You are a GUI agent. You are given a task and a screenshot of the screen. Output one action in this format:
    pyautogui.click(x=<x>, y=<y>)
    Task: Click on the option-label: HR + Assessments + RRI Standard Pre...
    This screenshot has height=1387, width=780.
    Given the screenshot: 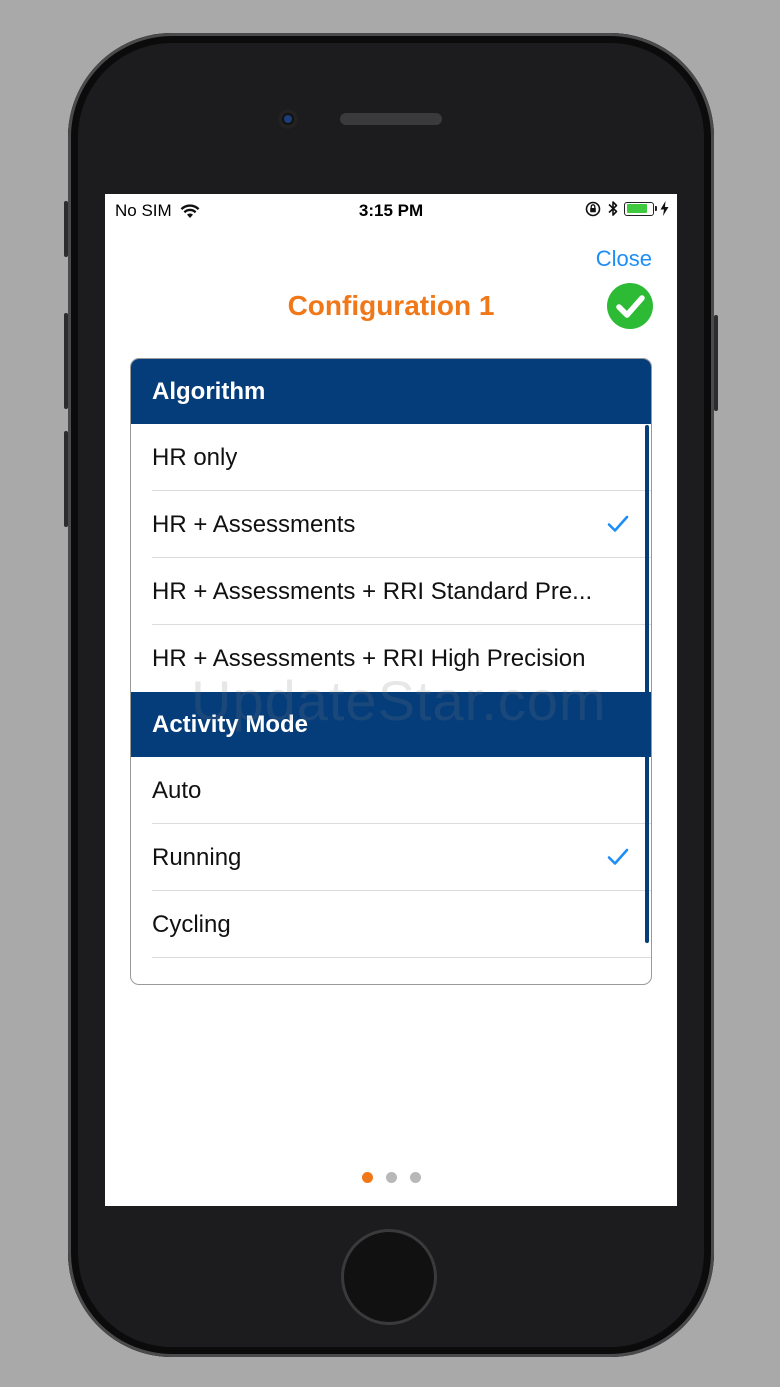 What is the action you would take?
    pyautogui.click(x=372, y=591)
    